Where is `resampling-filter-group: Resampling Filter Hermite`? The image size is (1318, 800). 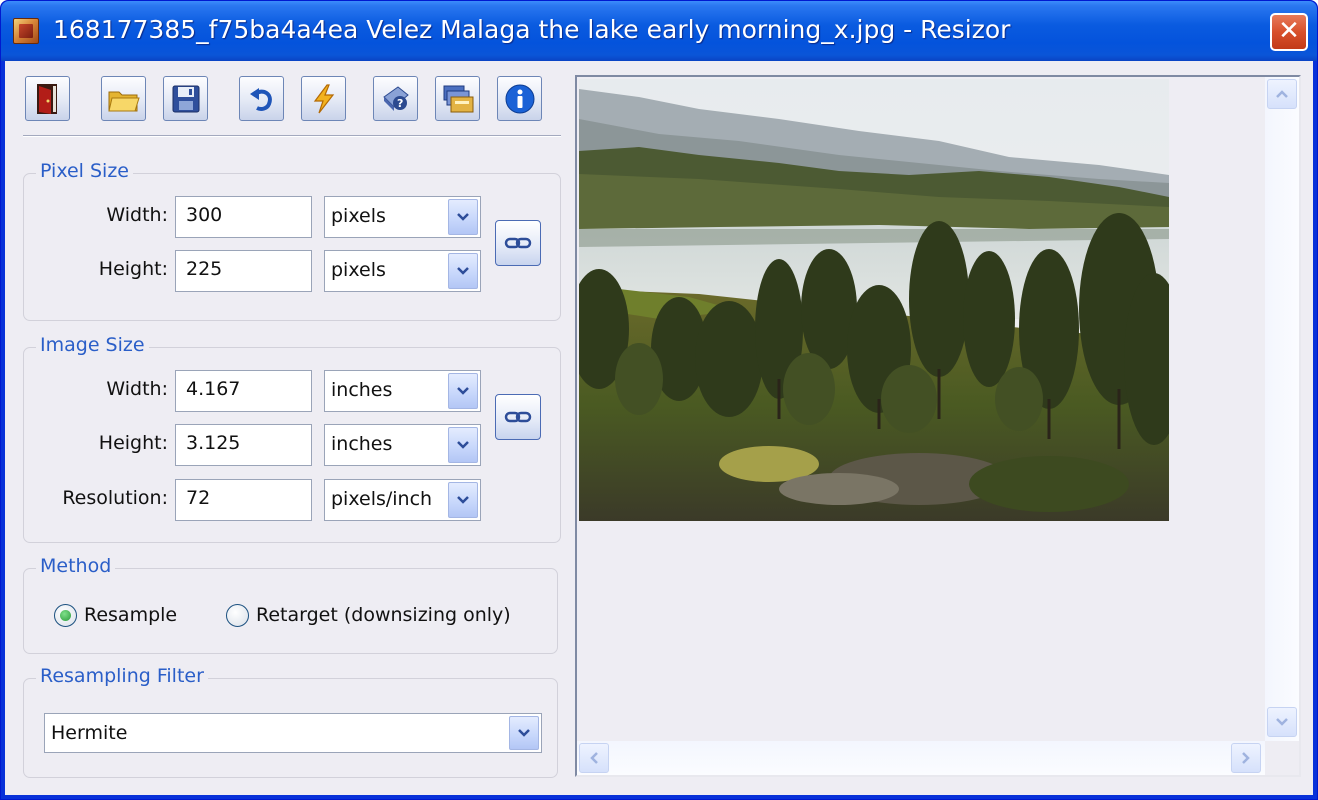 resampling-filter-group: Resampling Filter Hermite is located at coordinates (290, 721).